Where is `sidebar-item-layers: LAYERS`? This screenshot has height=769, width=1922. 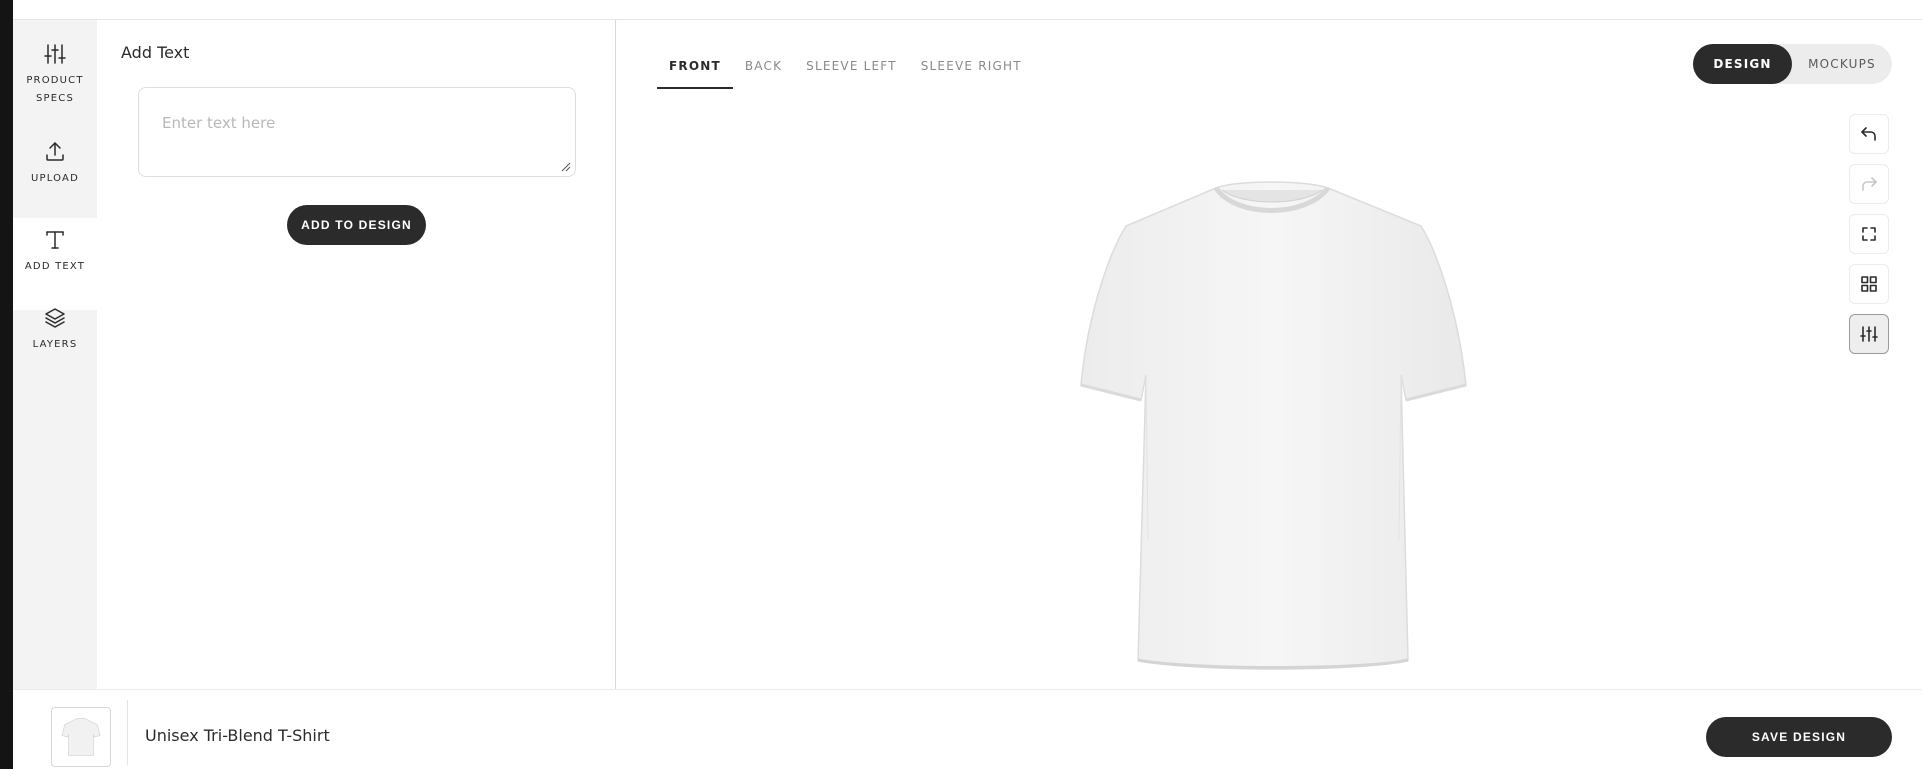 sidebar-item-layers: LAYERS is located at coordinates (55, 341).